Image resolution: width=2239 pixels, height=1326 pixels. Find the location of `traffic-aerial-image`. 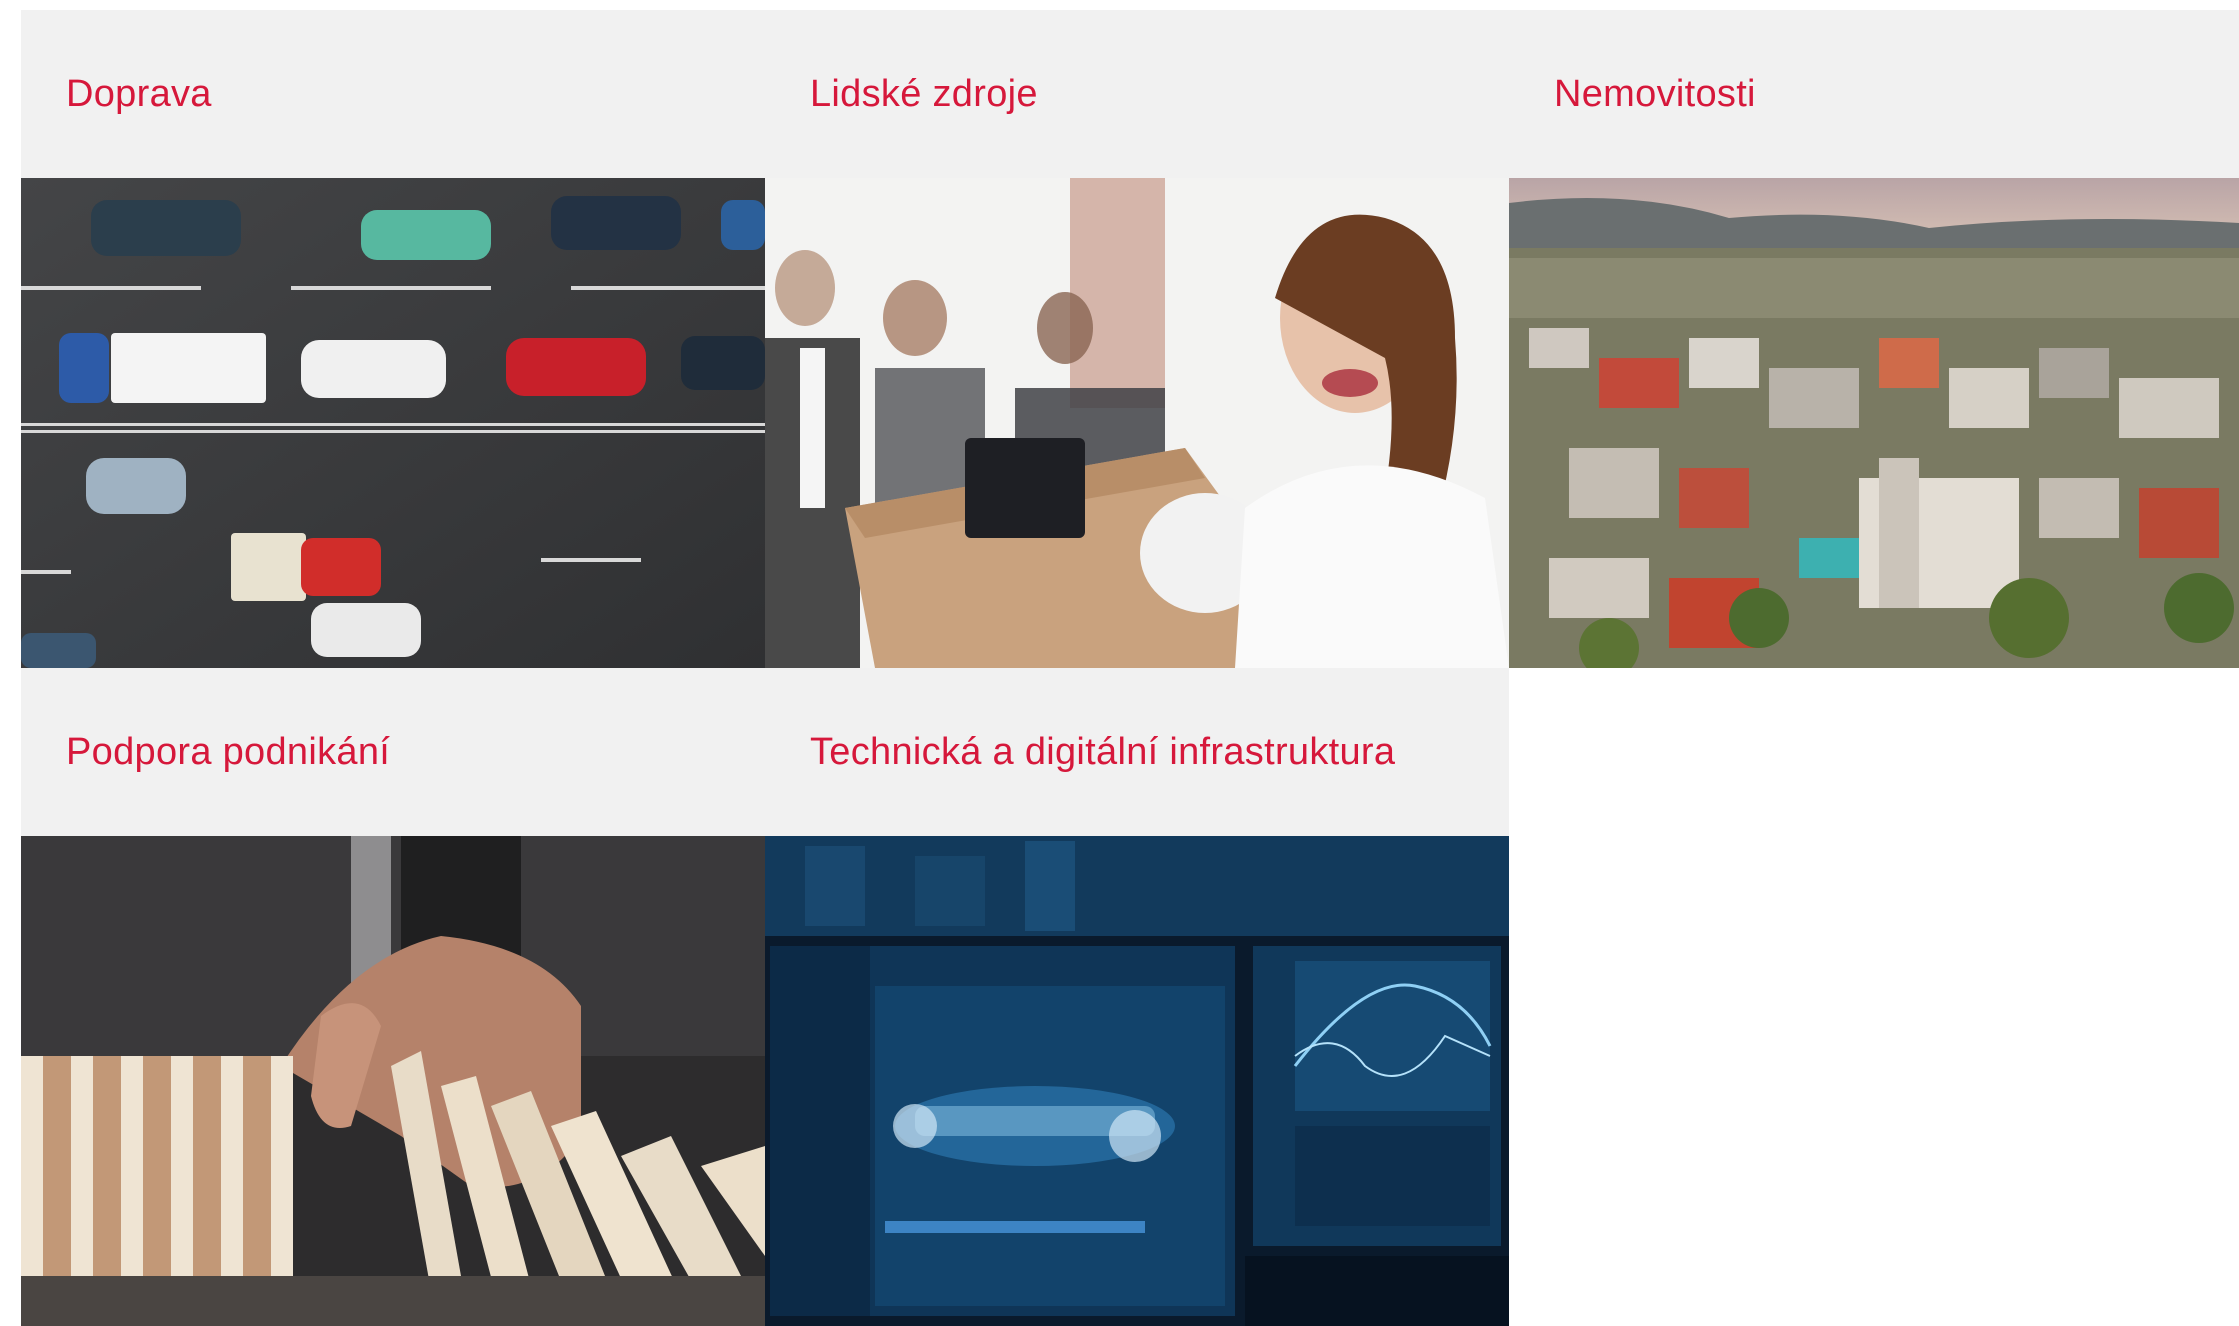

traffic-aerial-image is located at coordinates (393, 423).